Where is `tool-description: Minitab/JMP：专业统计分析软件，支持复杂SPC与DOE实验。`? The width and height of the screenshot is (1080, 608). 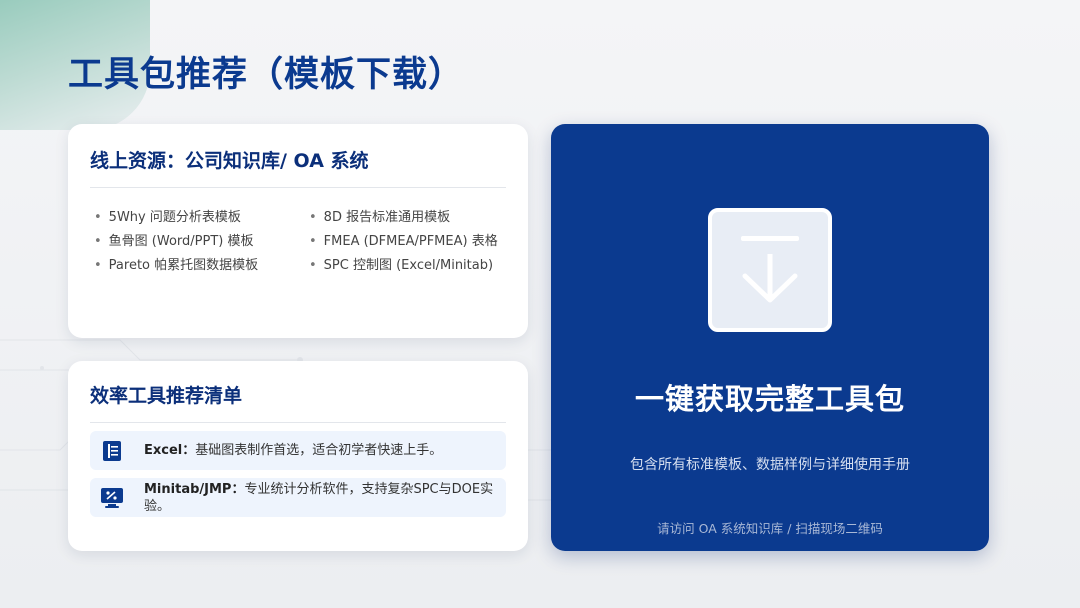 tool-description: Minitab/JMP：专业统计分析软件，支持复杂SPC与DOE实验。 is located at coordinates (320, 498).